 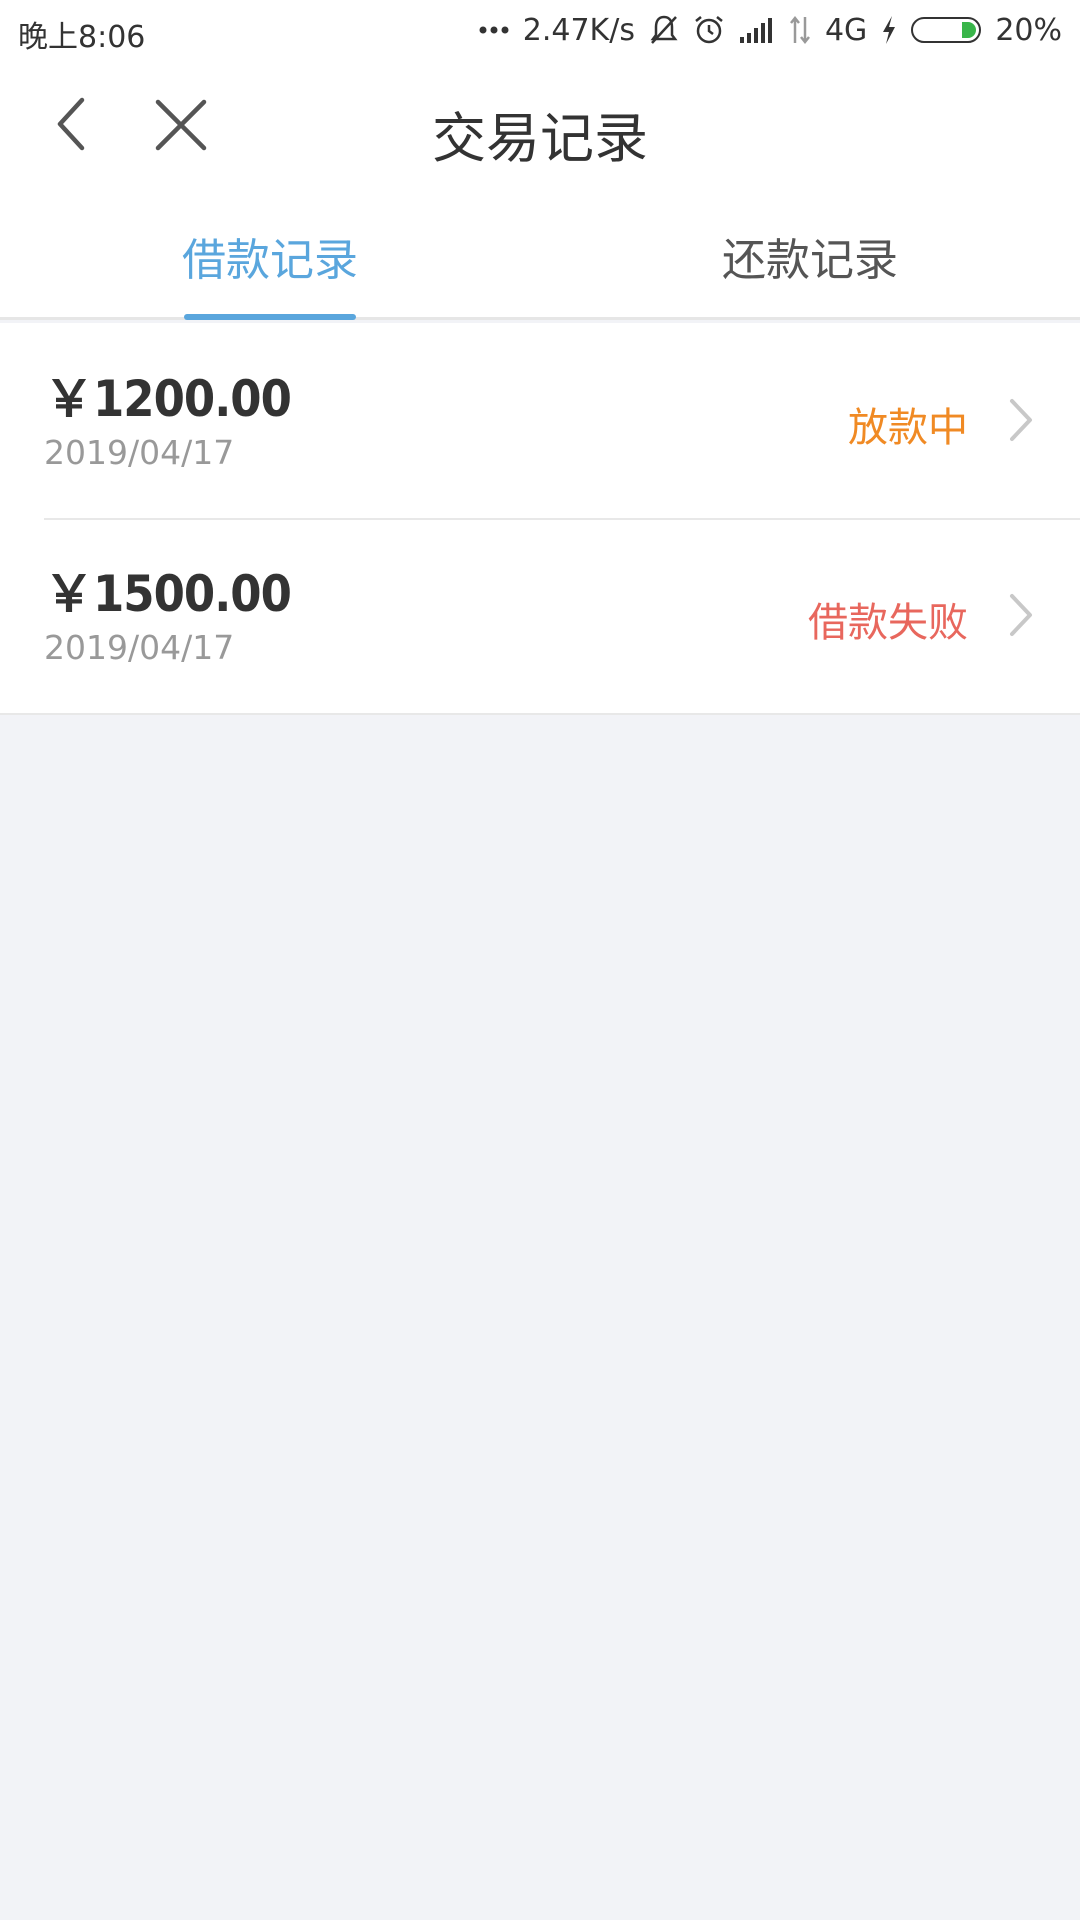 I want to click on status-time: 晚上8:06, so click(x=82, y=37).